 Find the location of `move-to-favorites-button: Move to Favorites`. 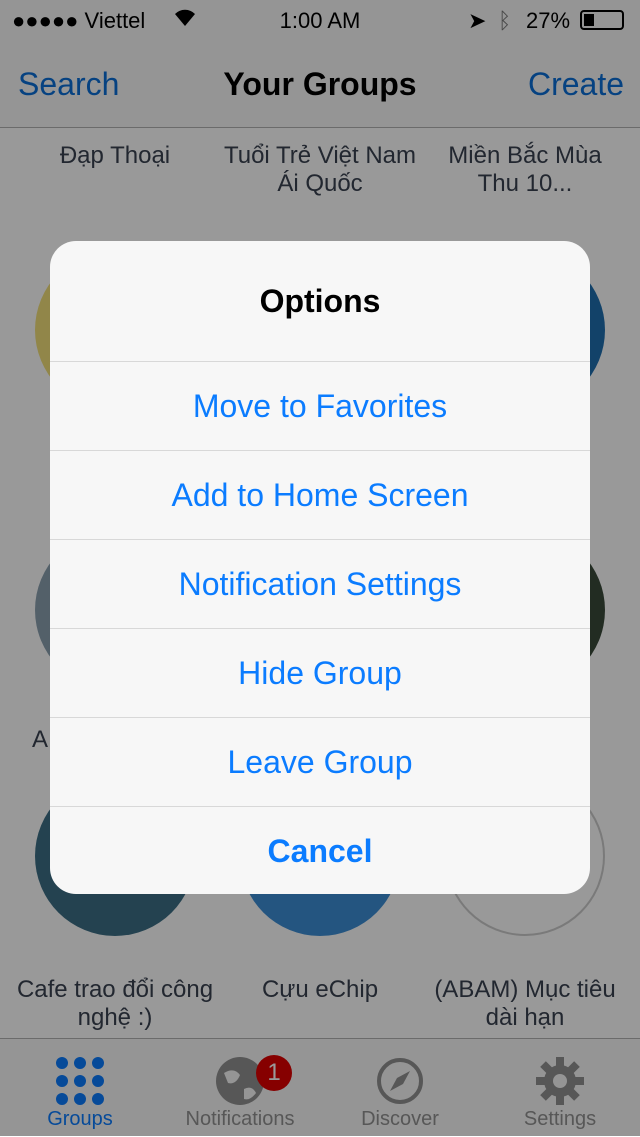

move-to-favorites-button: Move to Favorites is located at coordinates (320, 405).